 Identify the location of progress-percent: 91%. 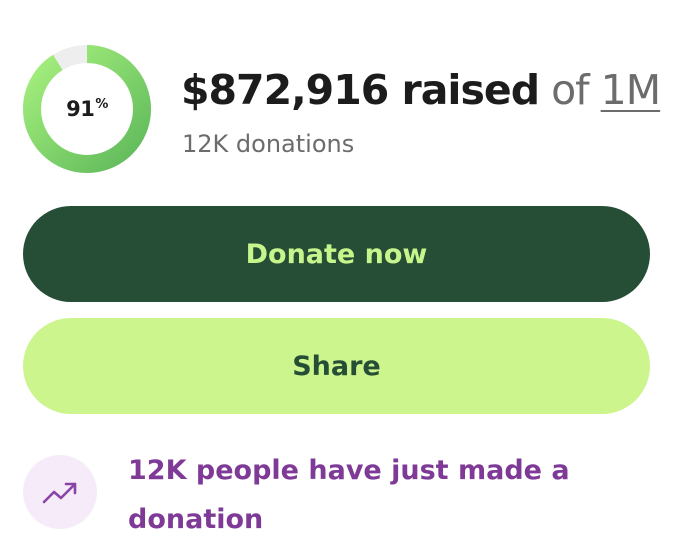
(87, 109).